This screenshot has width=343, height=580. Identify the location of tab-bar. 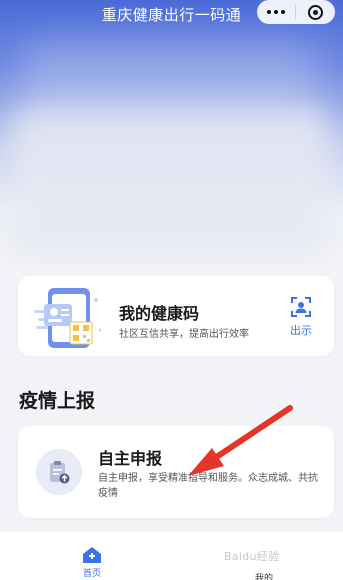
(171, 556).